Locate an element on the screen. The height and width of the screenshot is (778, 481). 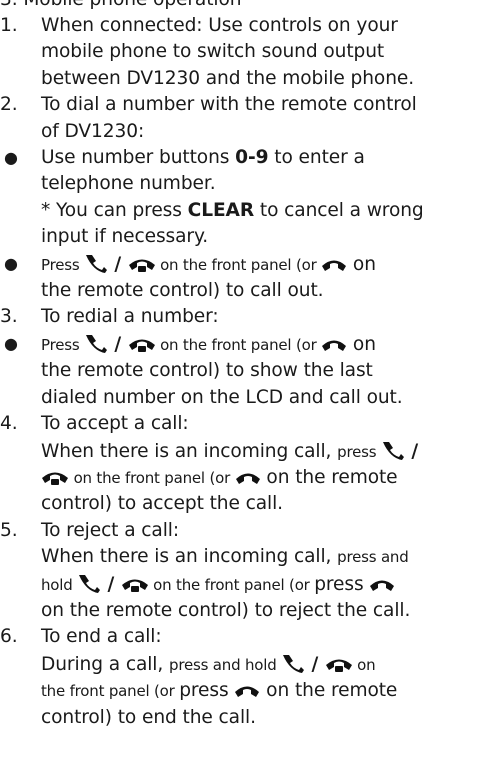
text-segment: between DV1230 and the mobile phone. is located at coordinates (228, 78).